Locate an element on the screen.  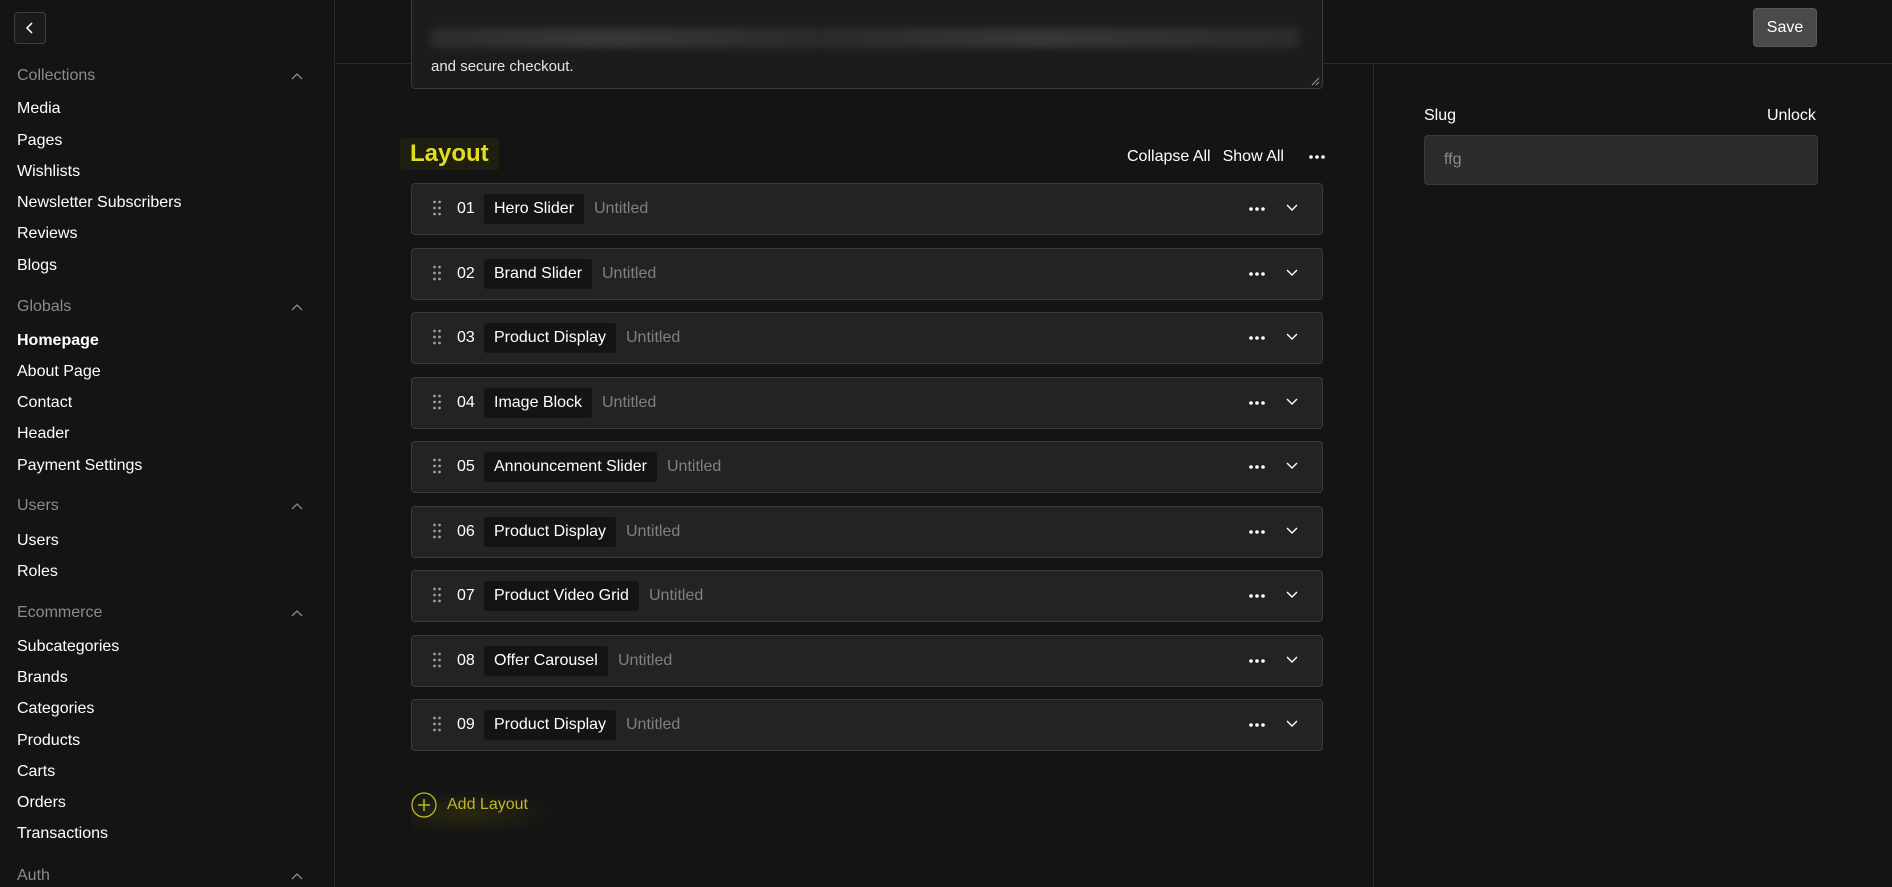
plus-circle-icon is located at coordinates (424, 805).